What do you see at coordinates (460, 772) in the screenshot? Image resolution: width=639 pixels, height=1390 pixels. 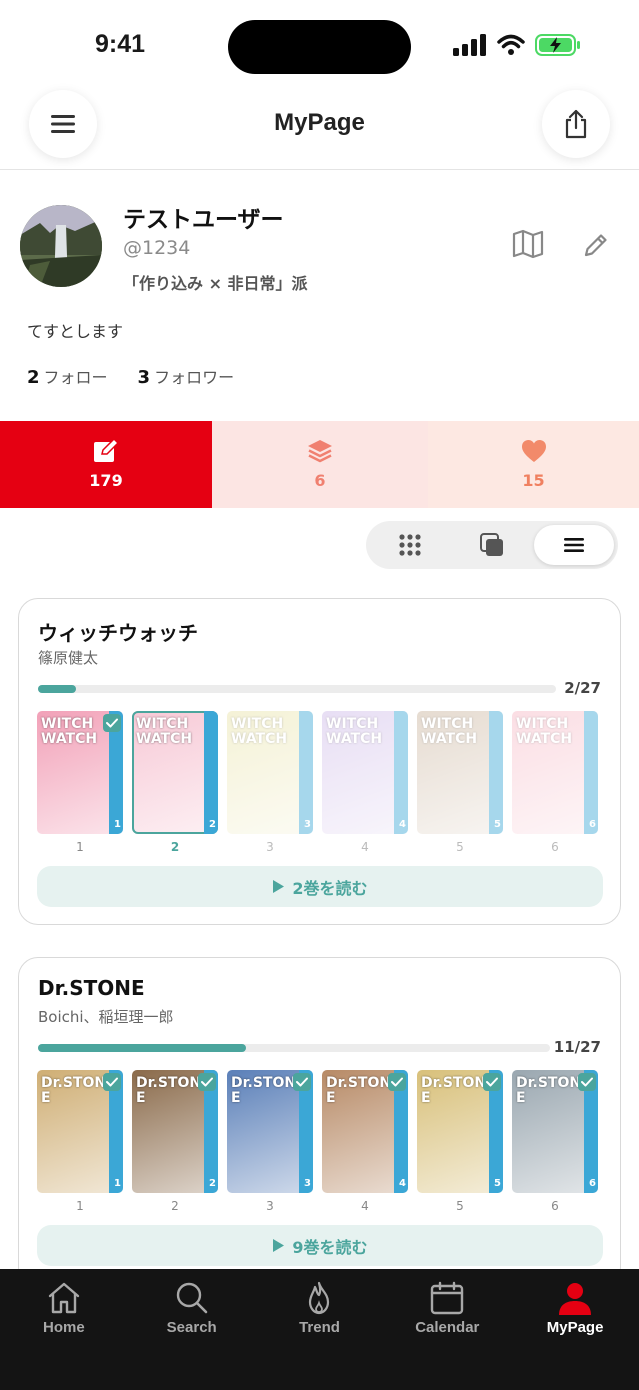 I see `volume-cover: WITCH WATCH 5` at bounding box center [460, 772].